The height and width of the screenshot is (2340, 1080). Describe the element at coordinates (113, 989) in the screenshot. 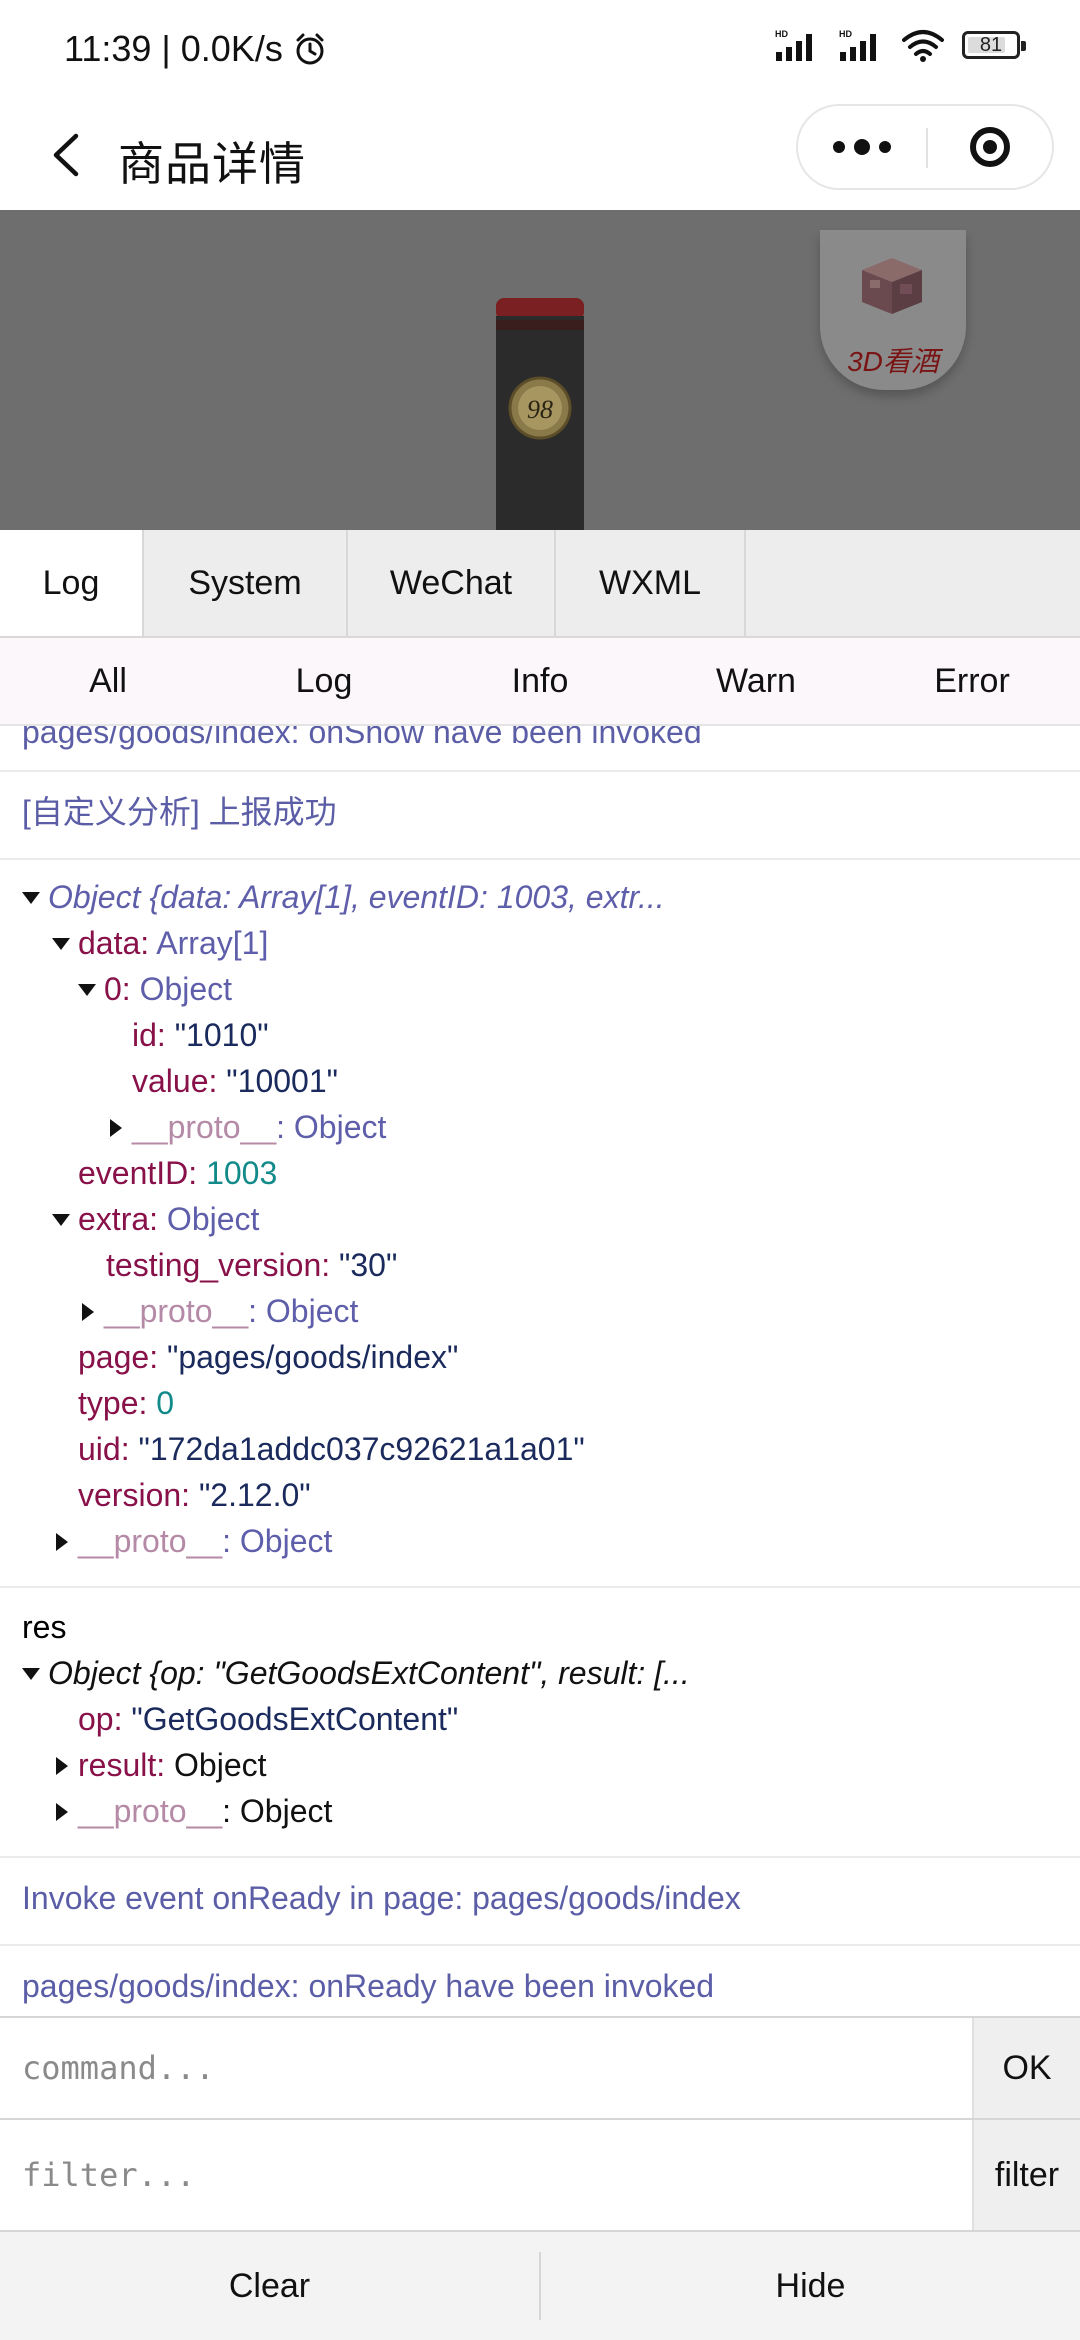

I see `object-key: 0` at that location.